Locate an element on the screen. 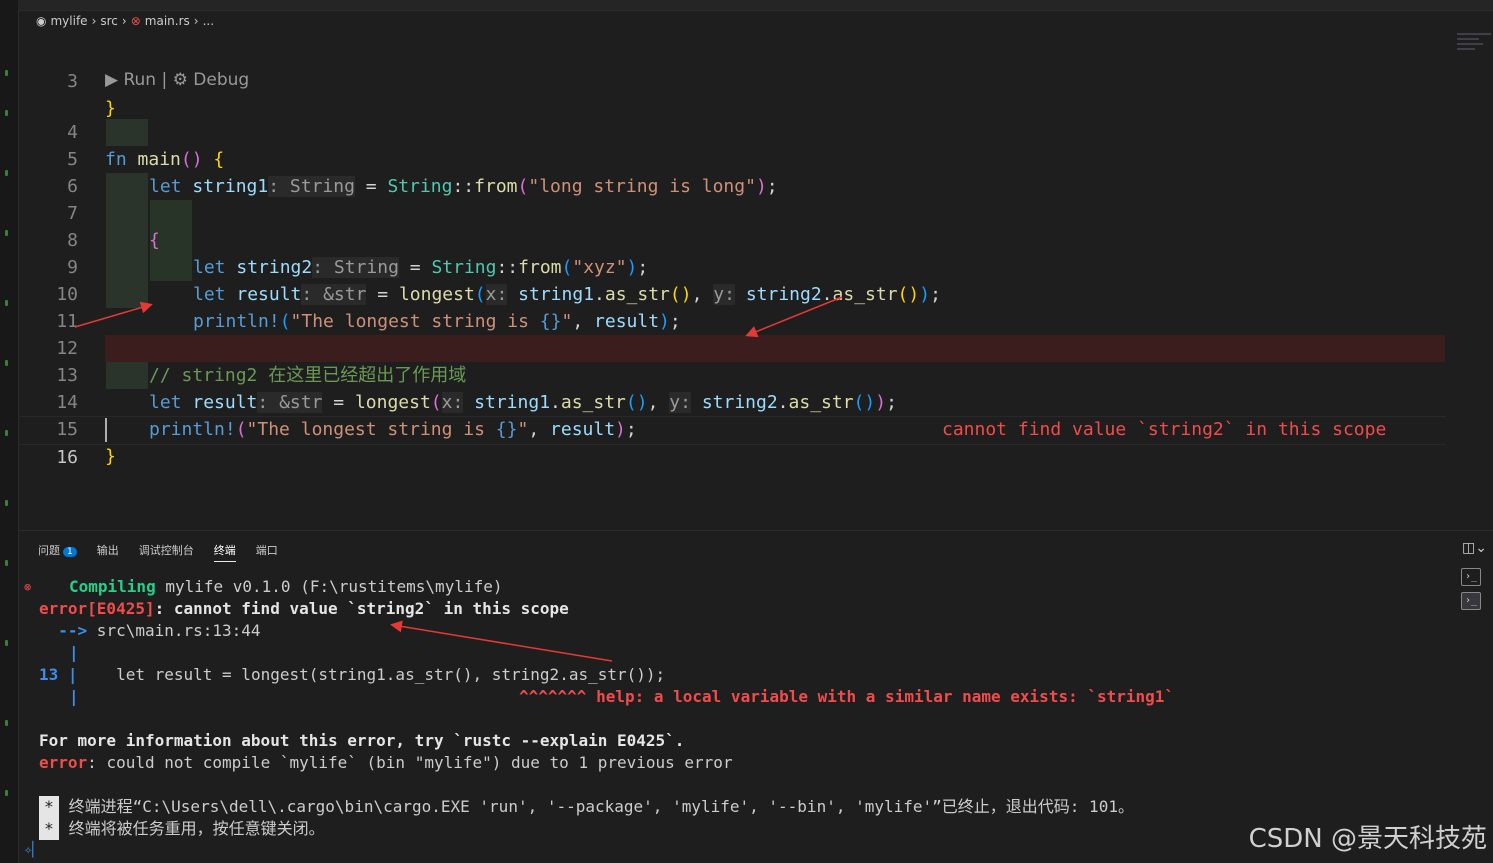 Image resolution: width=1493 pixels, height=863 pixels. project-icon: ◉ is located at coordinates (41, 21).